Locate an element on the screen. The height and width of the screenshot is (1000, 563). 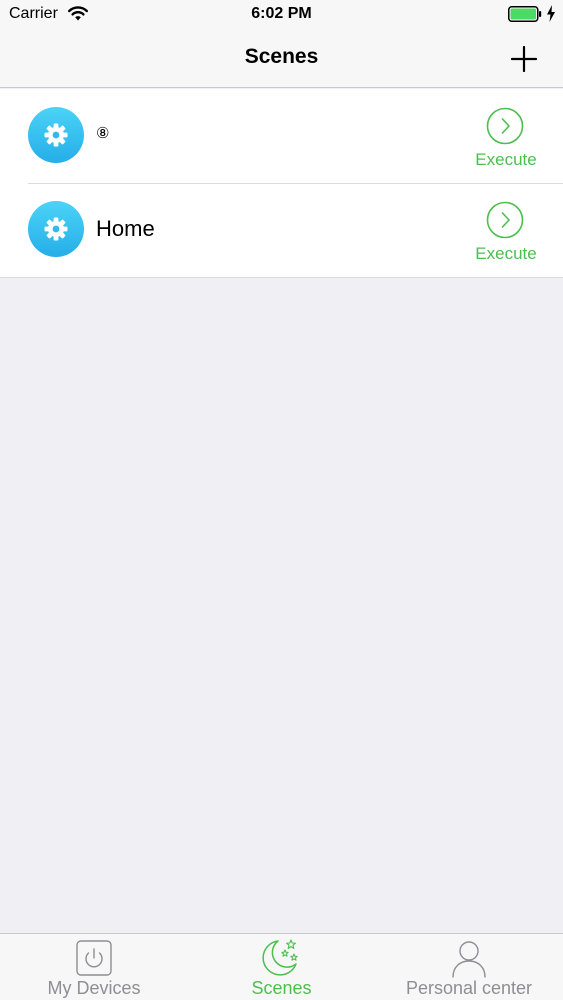
tab-scenes: Scenes is located at coordinates (281, 967).